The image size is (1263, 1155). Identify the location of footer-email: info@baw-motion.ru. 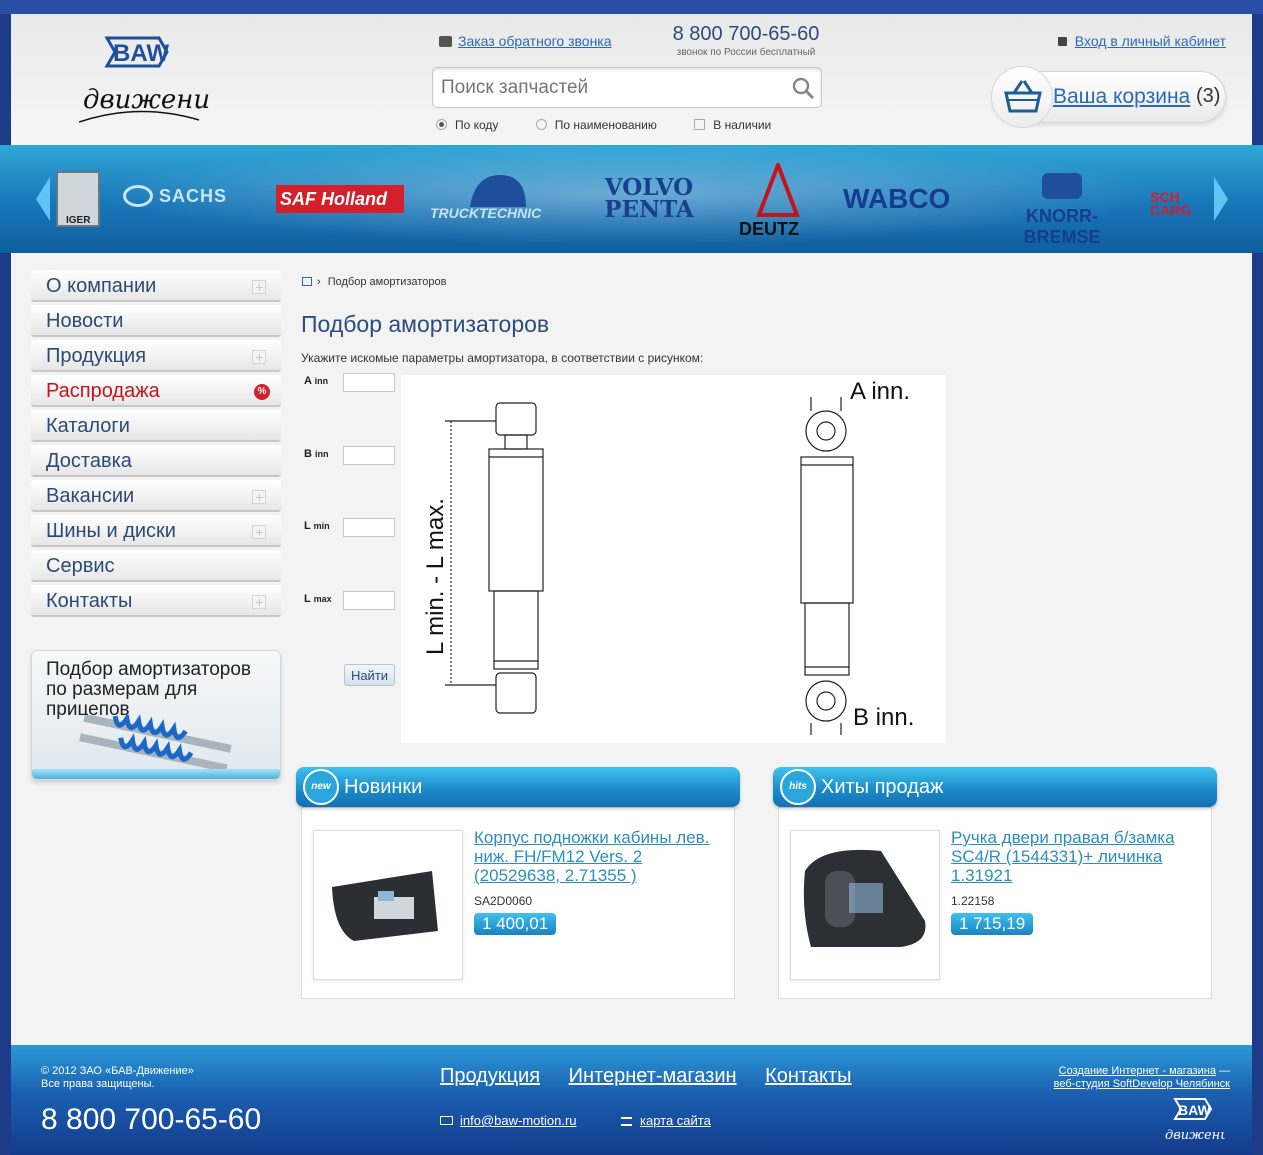
(508, 1120).